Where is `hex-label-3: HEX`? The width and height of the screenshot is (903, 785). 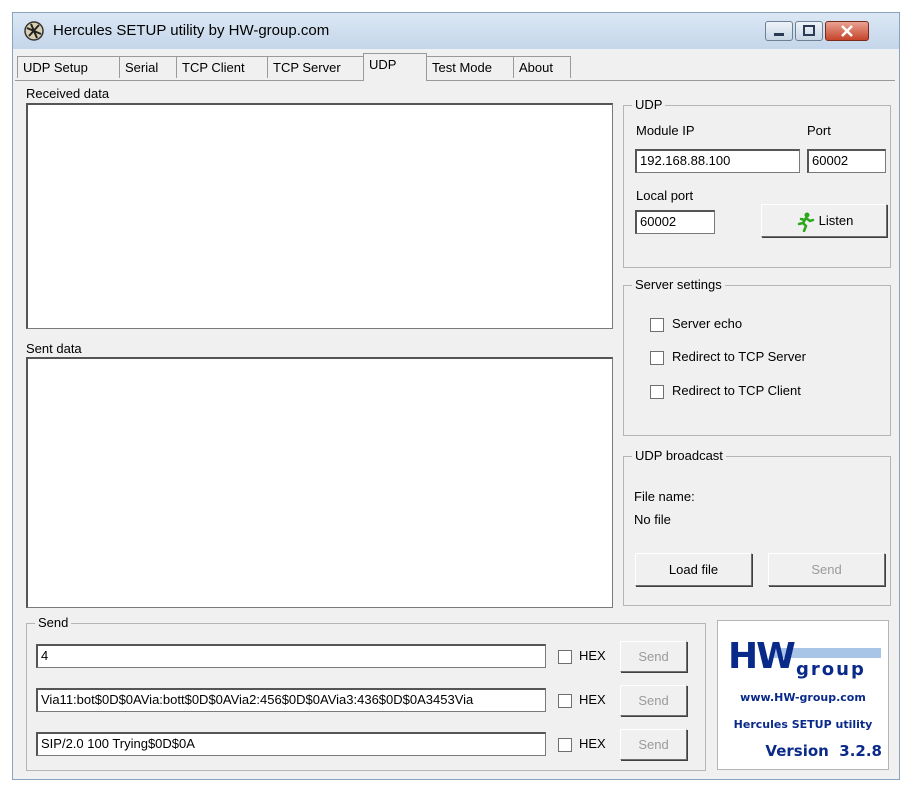 hex-label-3: HEX is located at coordinates (592, 743).